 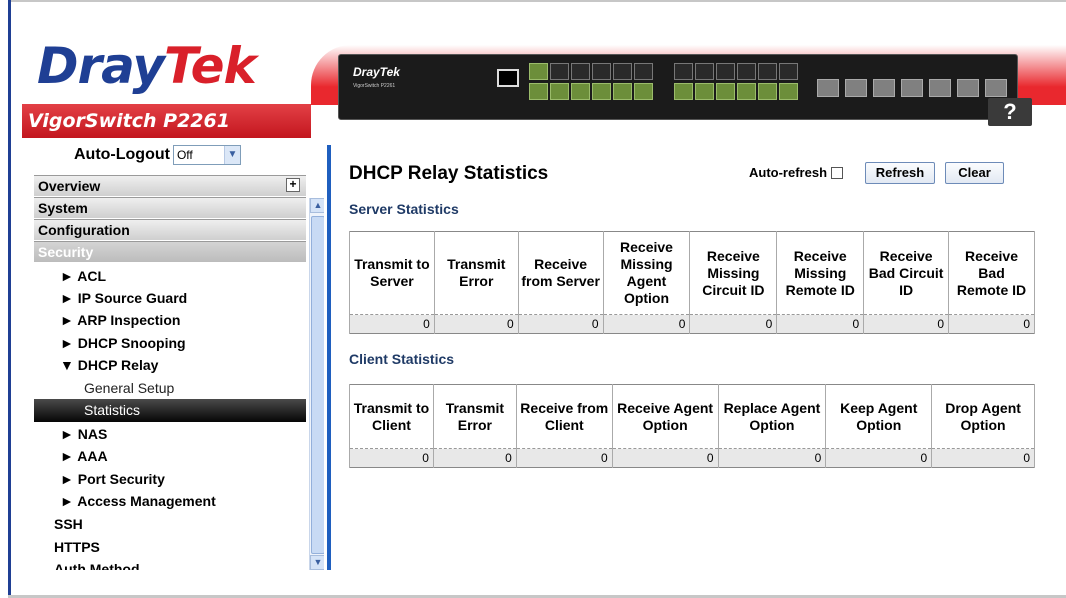 I want to click on scroll-up-icon: ▲, so click(x=317, y=205).